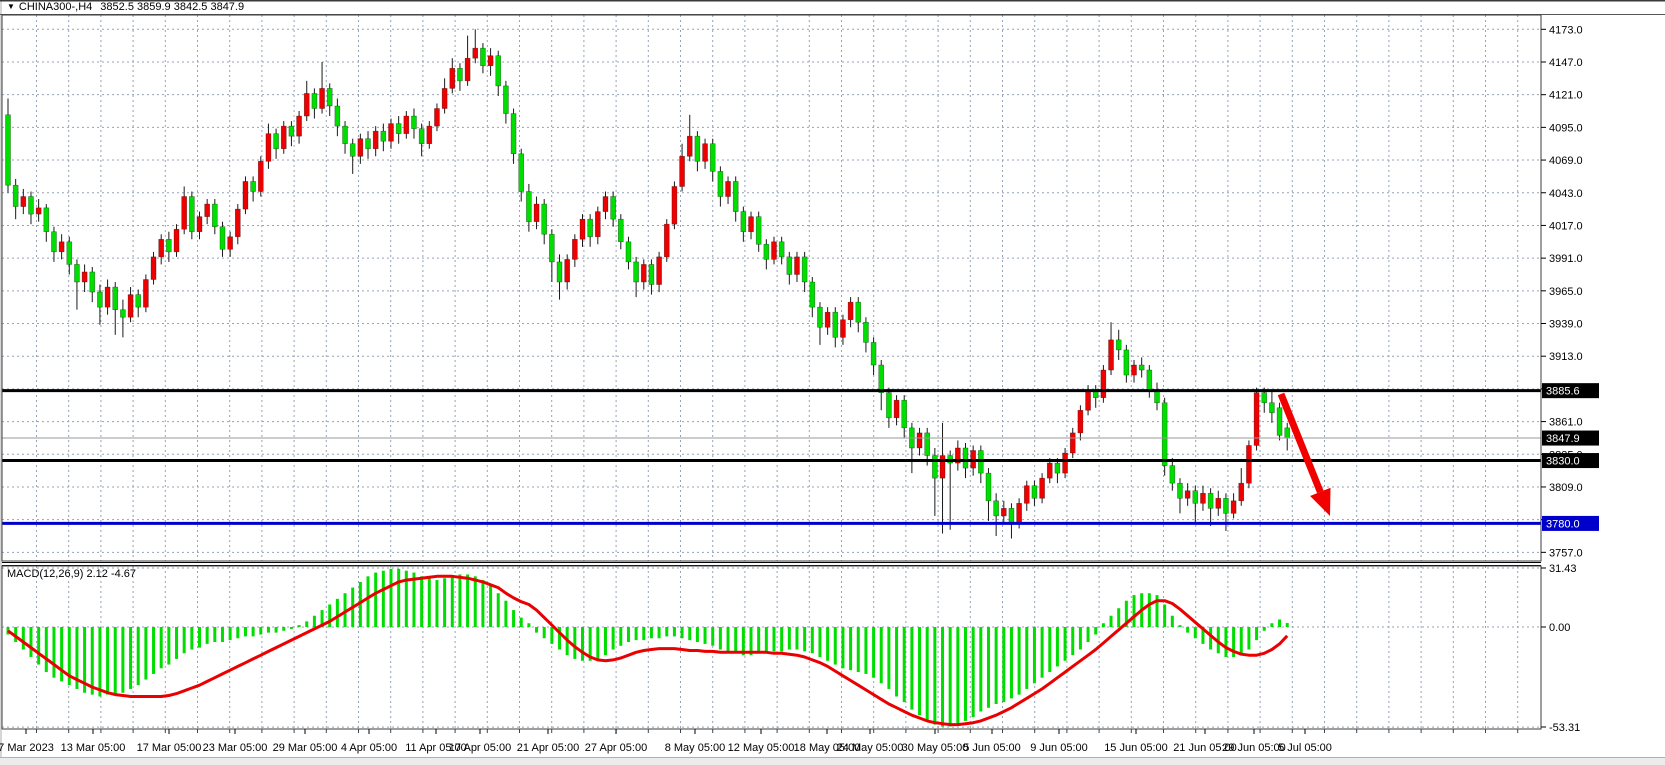 The width and height of the screenshot is (1665, 765). Describe the element at coordinates (1566, 226) in the screenshot. I see `price-tick-label: 4017.0` at that location.